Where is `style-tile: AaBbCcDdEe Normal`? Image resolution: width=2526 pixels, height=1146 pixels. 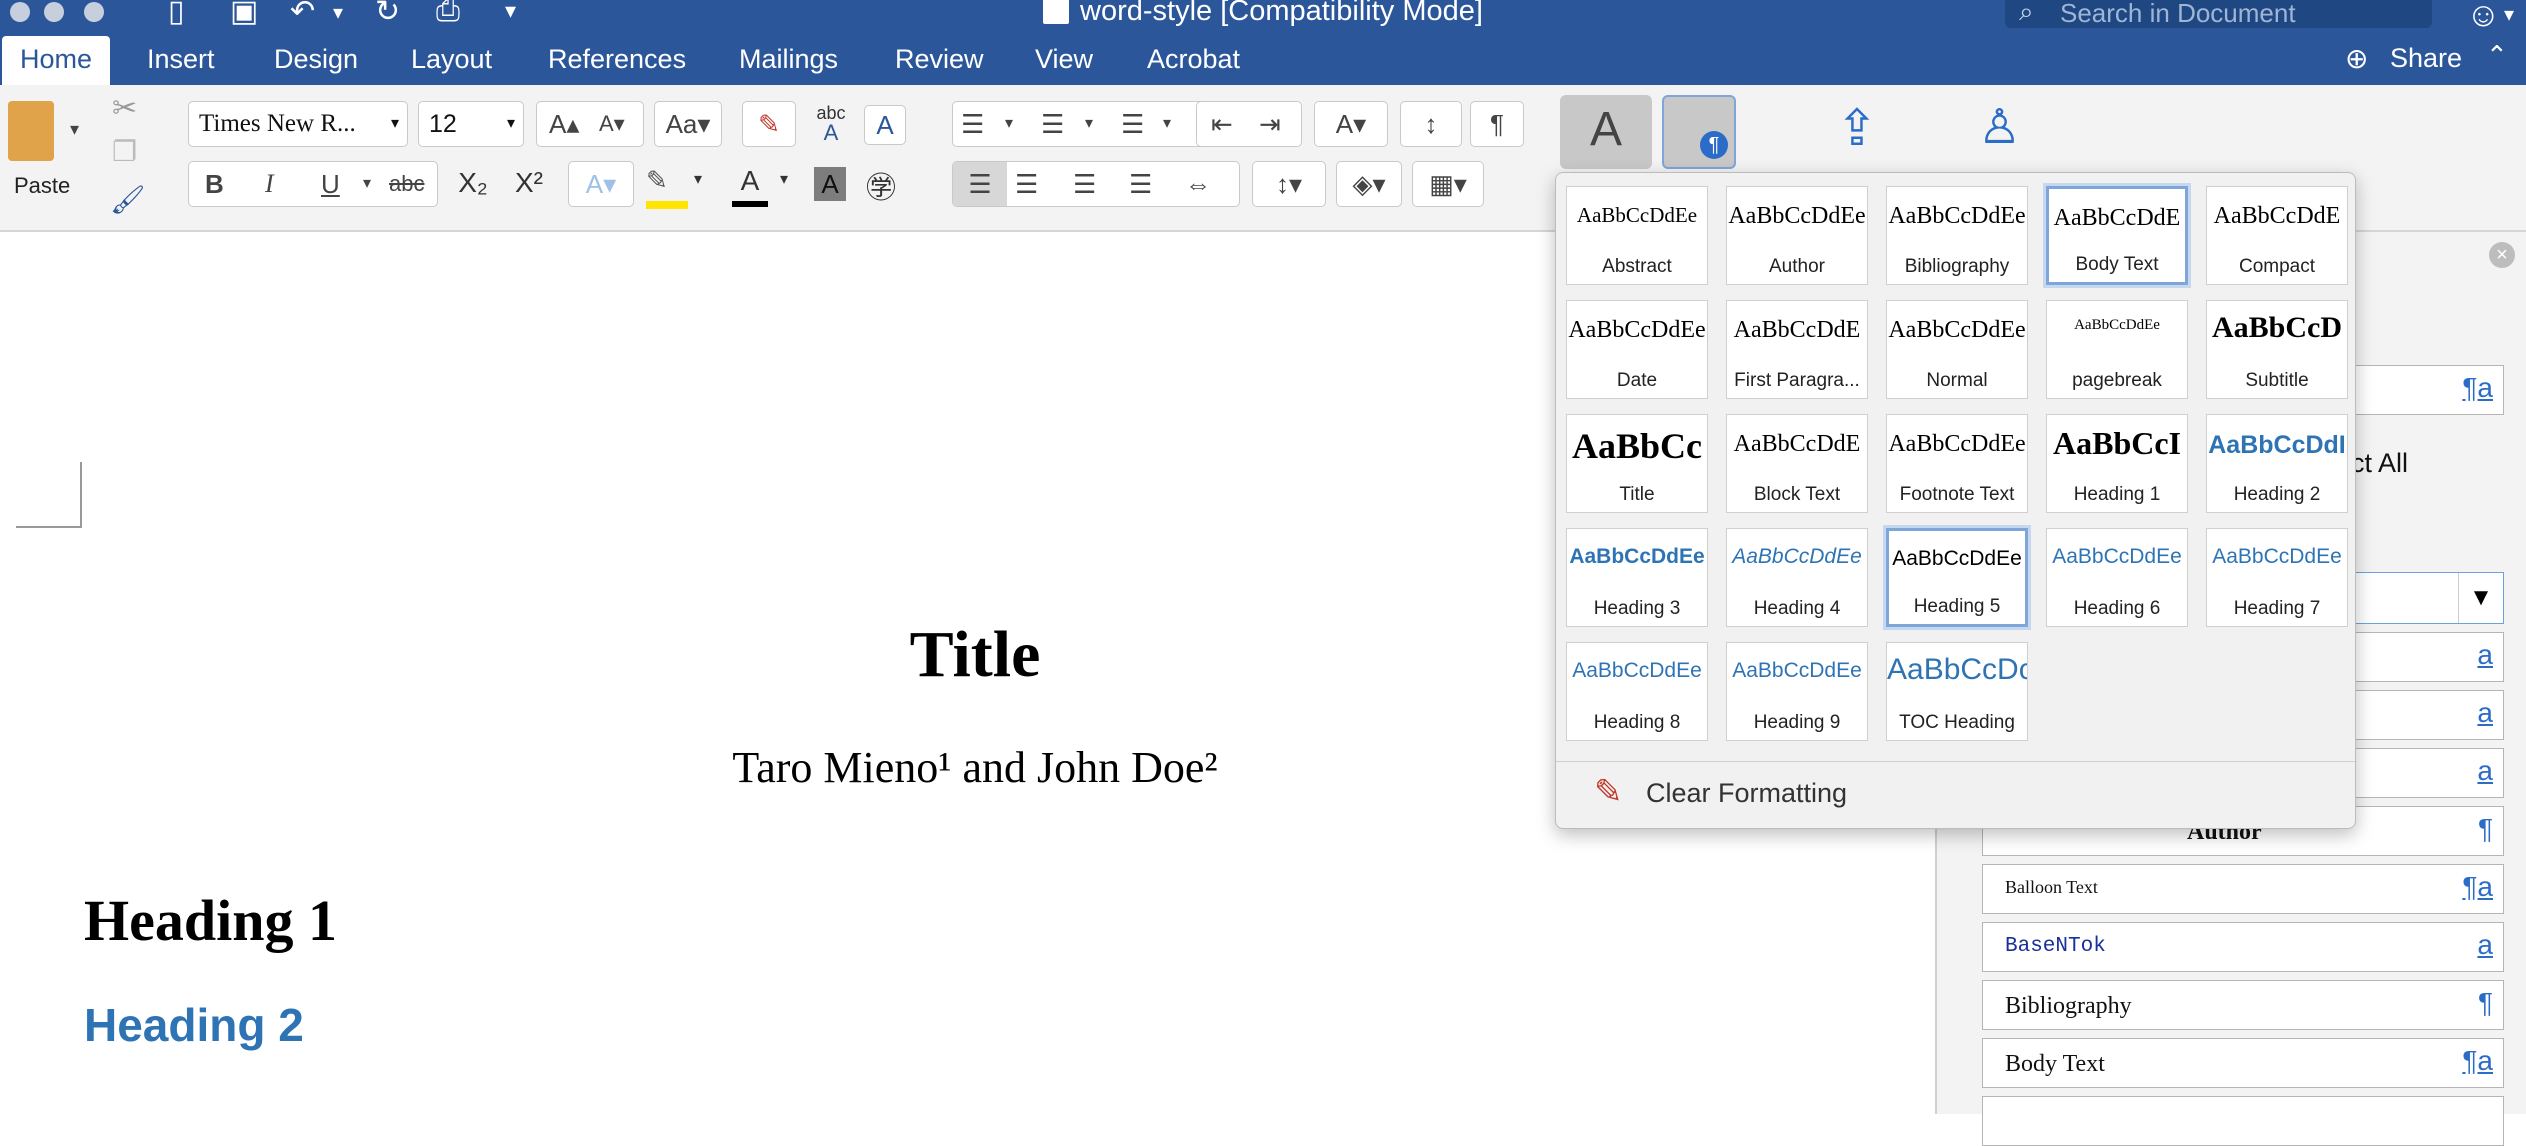 style-tile: AaBbCcDdEe Normal is located at coordinates (1957, 349).